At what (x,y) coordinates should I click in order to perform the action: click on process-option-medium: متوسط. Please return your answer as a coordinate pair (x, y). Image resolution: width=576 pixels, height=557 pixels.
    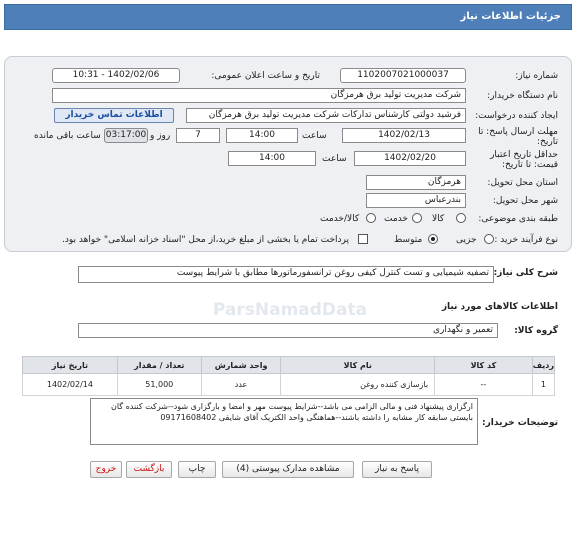
    Looking at the image, I should click on (408, 240).